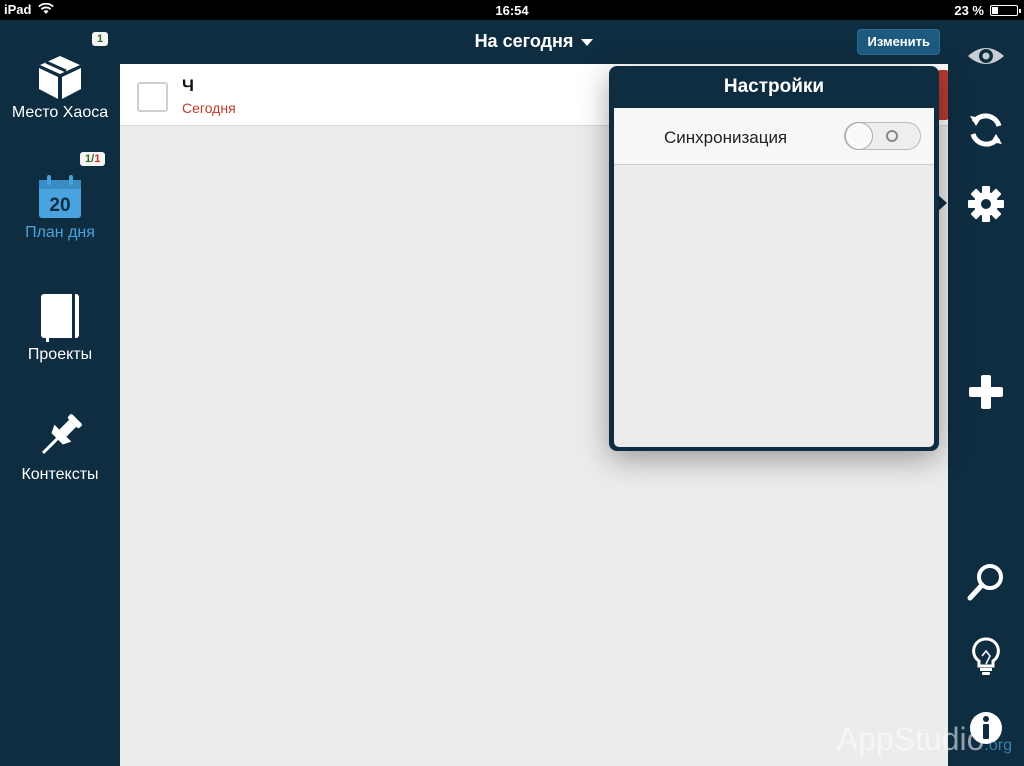 The width and height of the screenshot is (1024, 766). What do you see at coordinates (61, 434) in the screenshot?
I see `pin-icon` at bounding box center [61, 434].